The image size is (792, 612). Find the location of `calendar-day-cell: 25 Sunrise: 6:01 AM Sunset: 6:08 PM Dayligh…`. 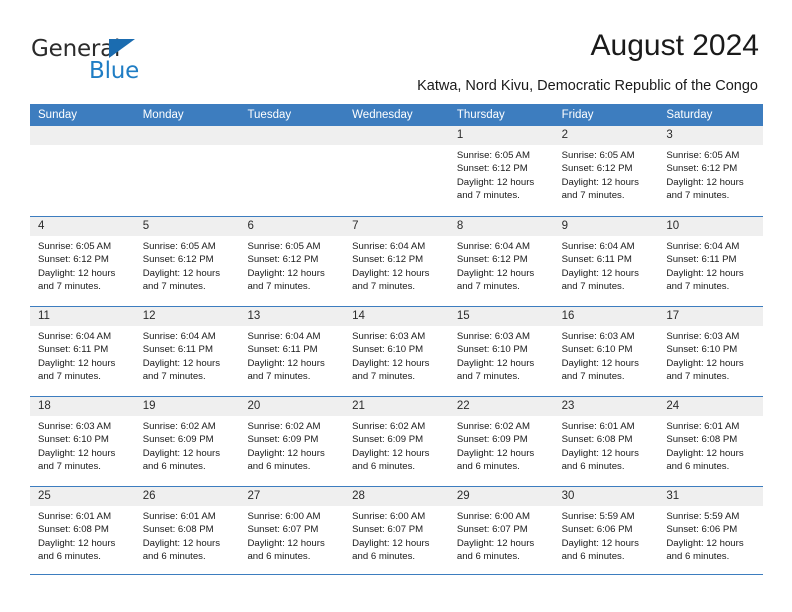

calendar-day-cell: 25 Sunrise: 6:01 AM Sunset: 6:08 PM Dayligh… is located at coordinates (82, 531).